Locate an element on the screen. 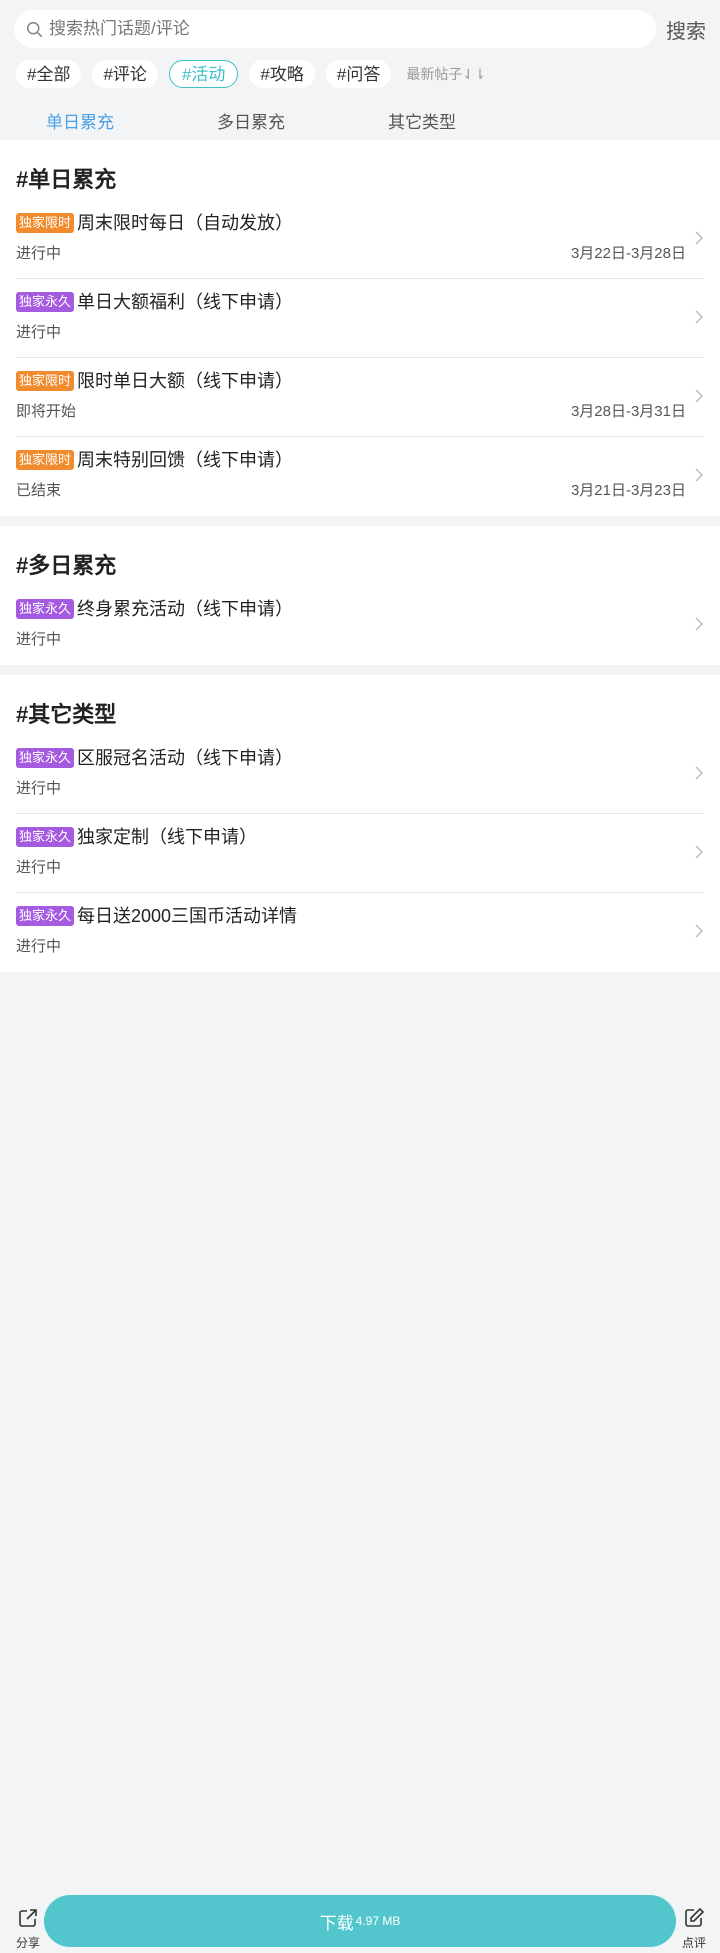  share-label: 分享 is located at coordinates (27, 1943).